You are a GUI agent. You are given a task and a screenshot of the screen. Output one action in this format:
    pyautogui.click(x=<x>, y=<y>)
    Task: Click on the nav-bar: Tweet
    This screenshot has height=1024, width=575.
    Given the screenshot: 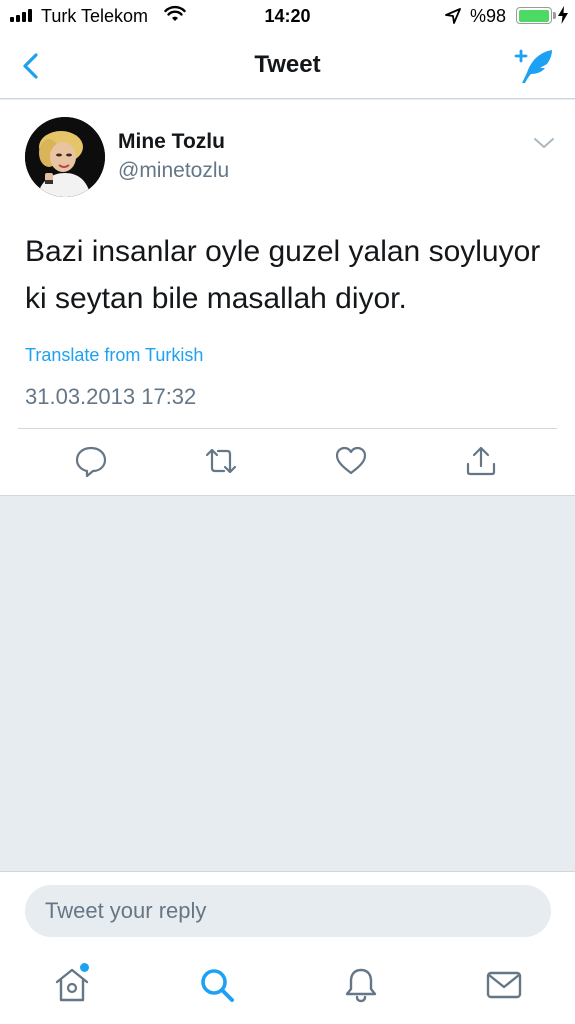 What is the action you would take?
    pyautogui.click(x=287, y=65)
    